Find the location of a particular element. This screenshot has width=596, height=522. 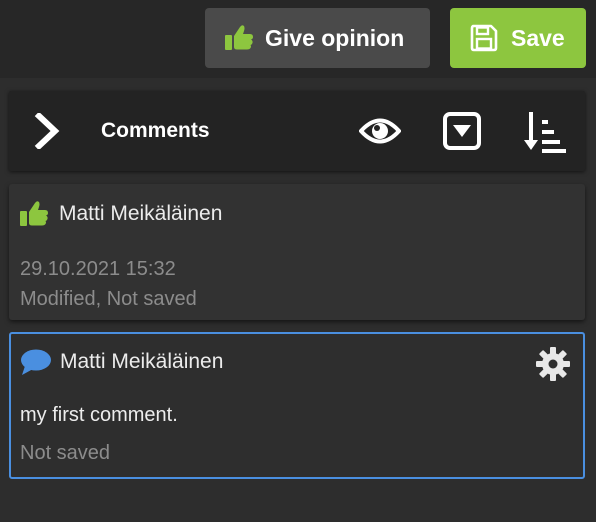

give-opinion-button: Give opinion is located at coordinates (317, 38).